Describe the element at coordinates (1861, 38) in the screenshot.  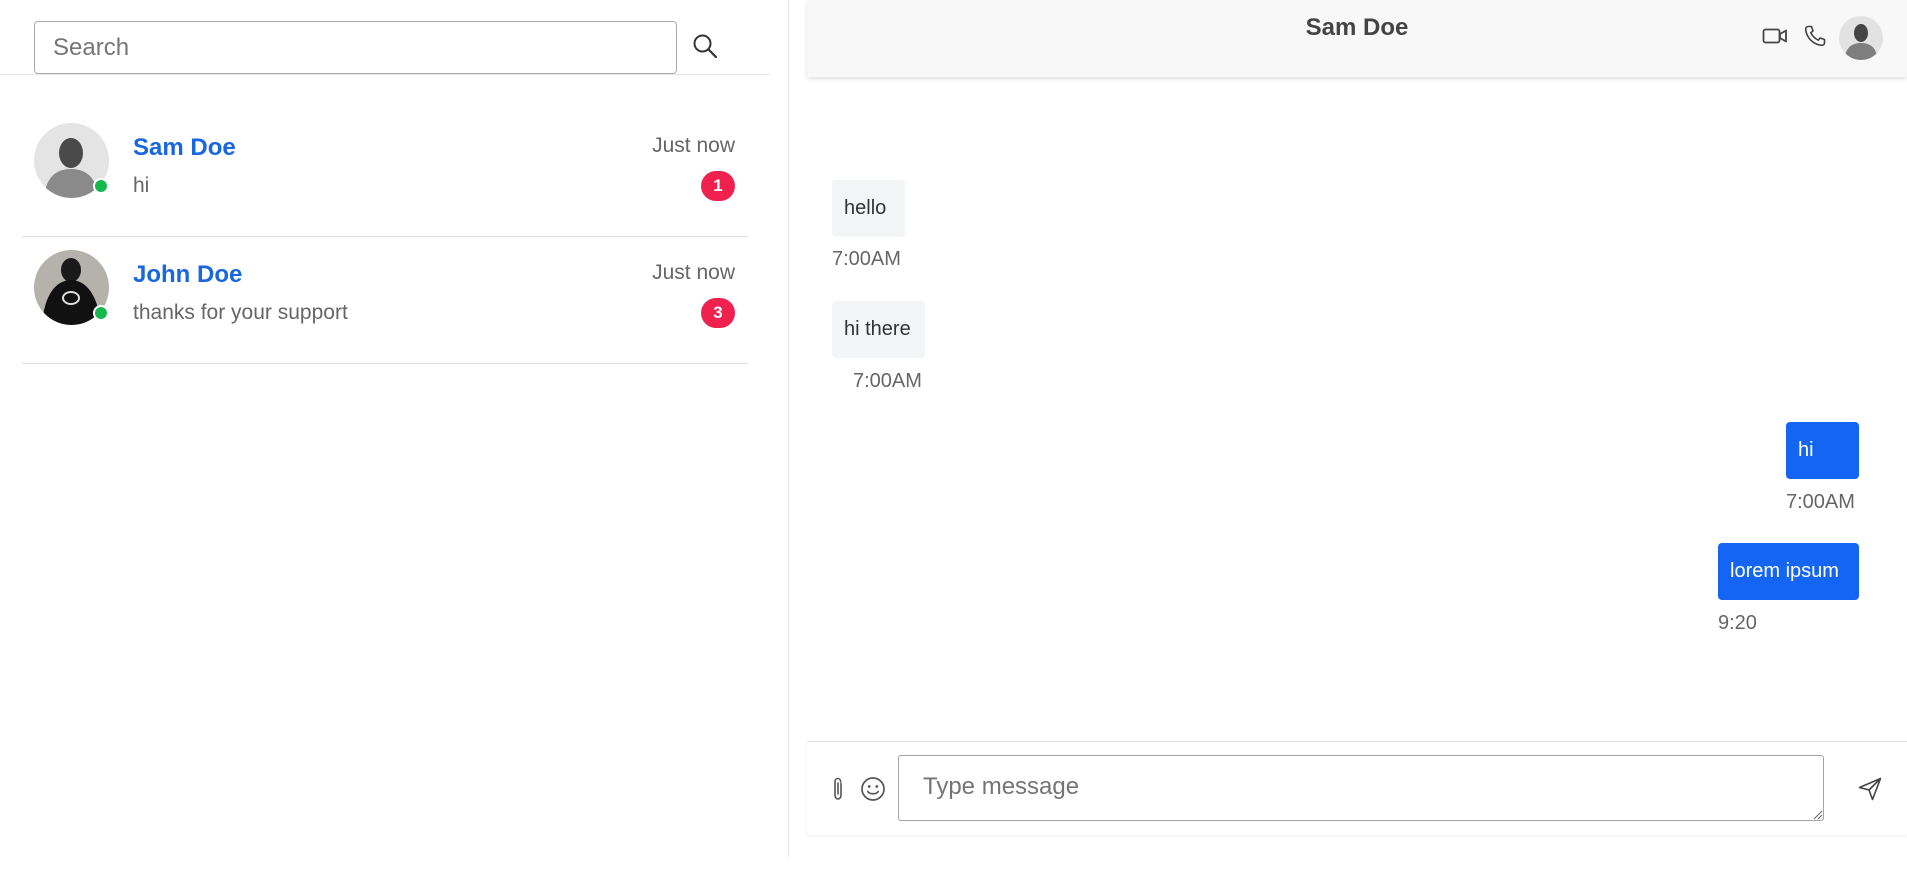
I see `contact-avatar` at that location.